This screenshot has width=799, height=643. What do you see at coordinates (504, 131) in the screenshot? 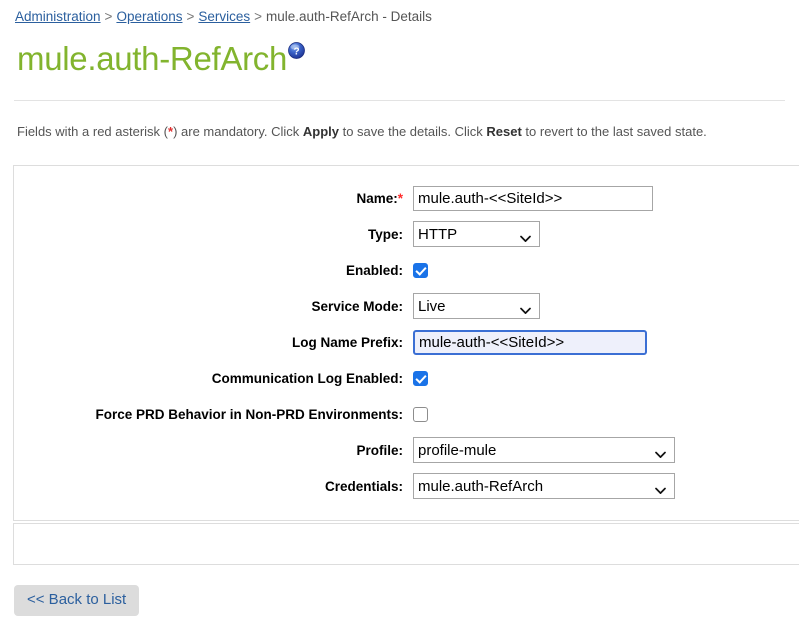
I see `instructions-reset-word: Reset` at bounding box center [504, 131].